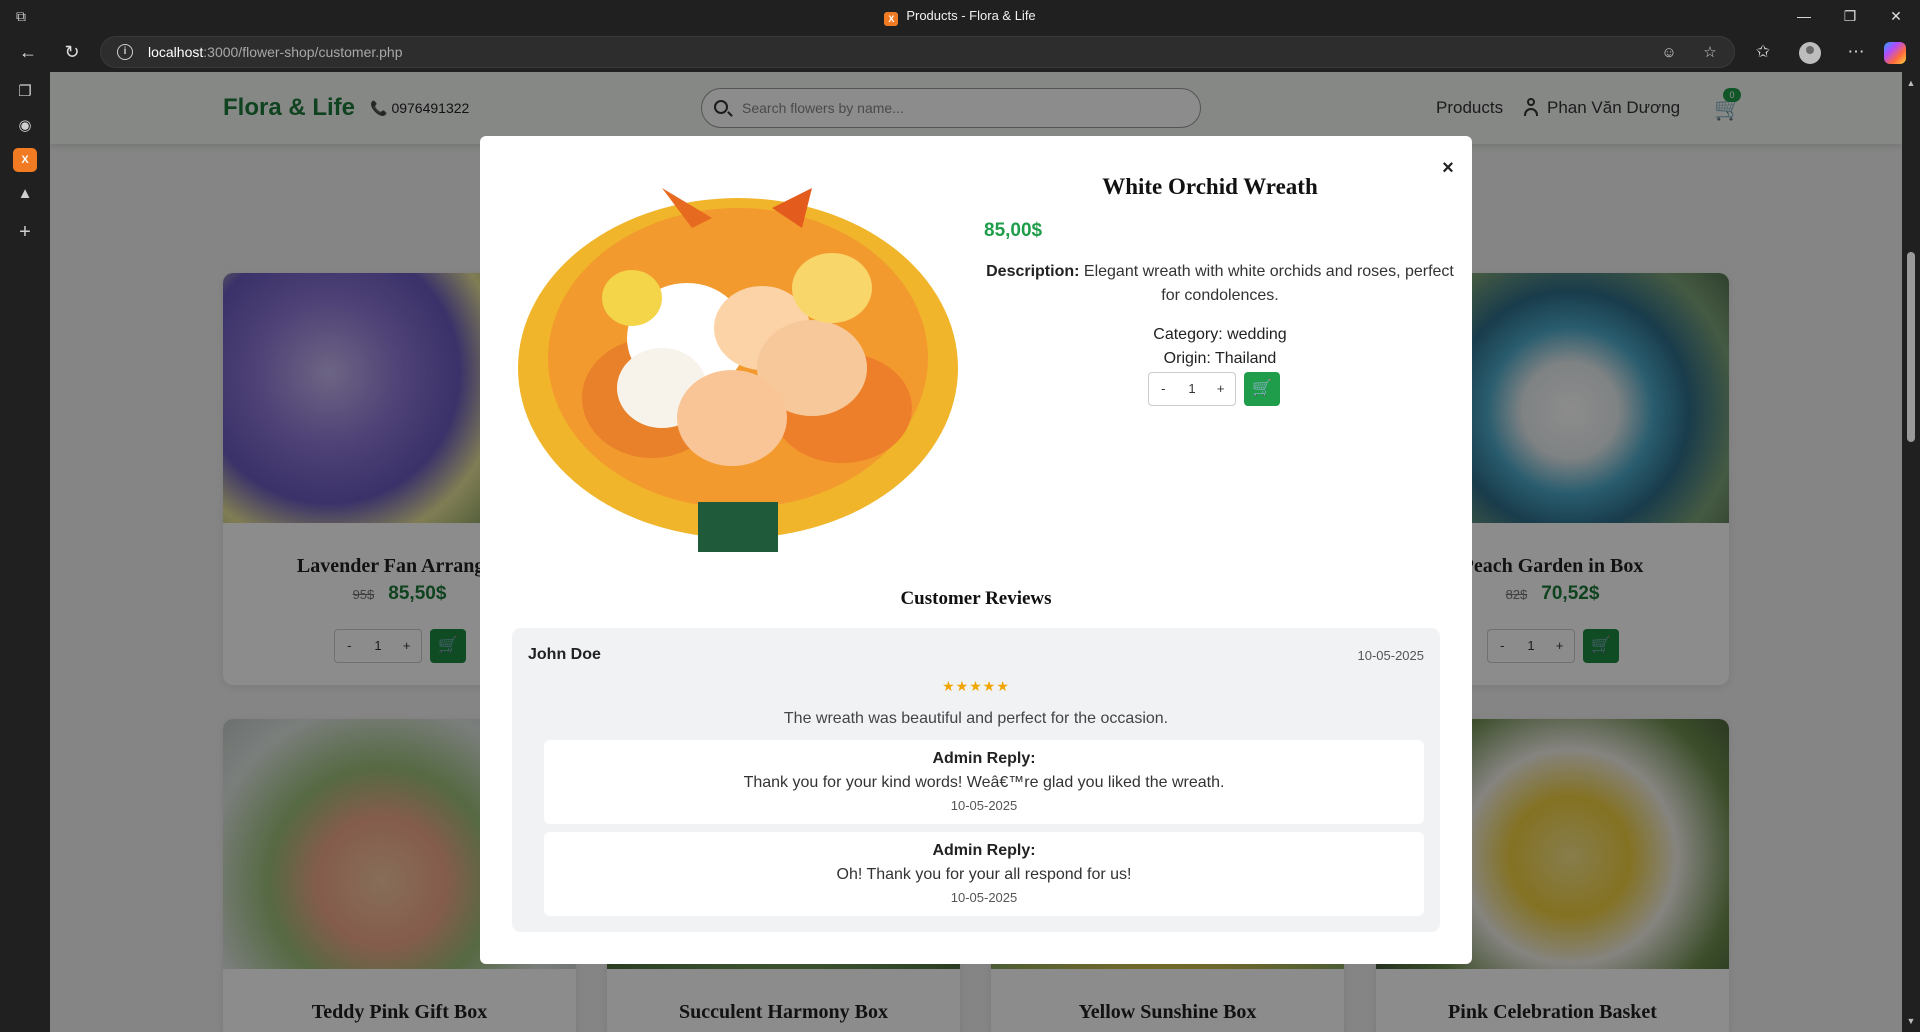  I want to click on url-text: localhost:3000/flower-shop/customer.php, so click(275, 52).